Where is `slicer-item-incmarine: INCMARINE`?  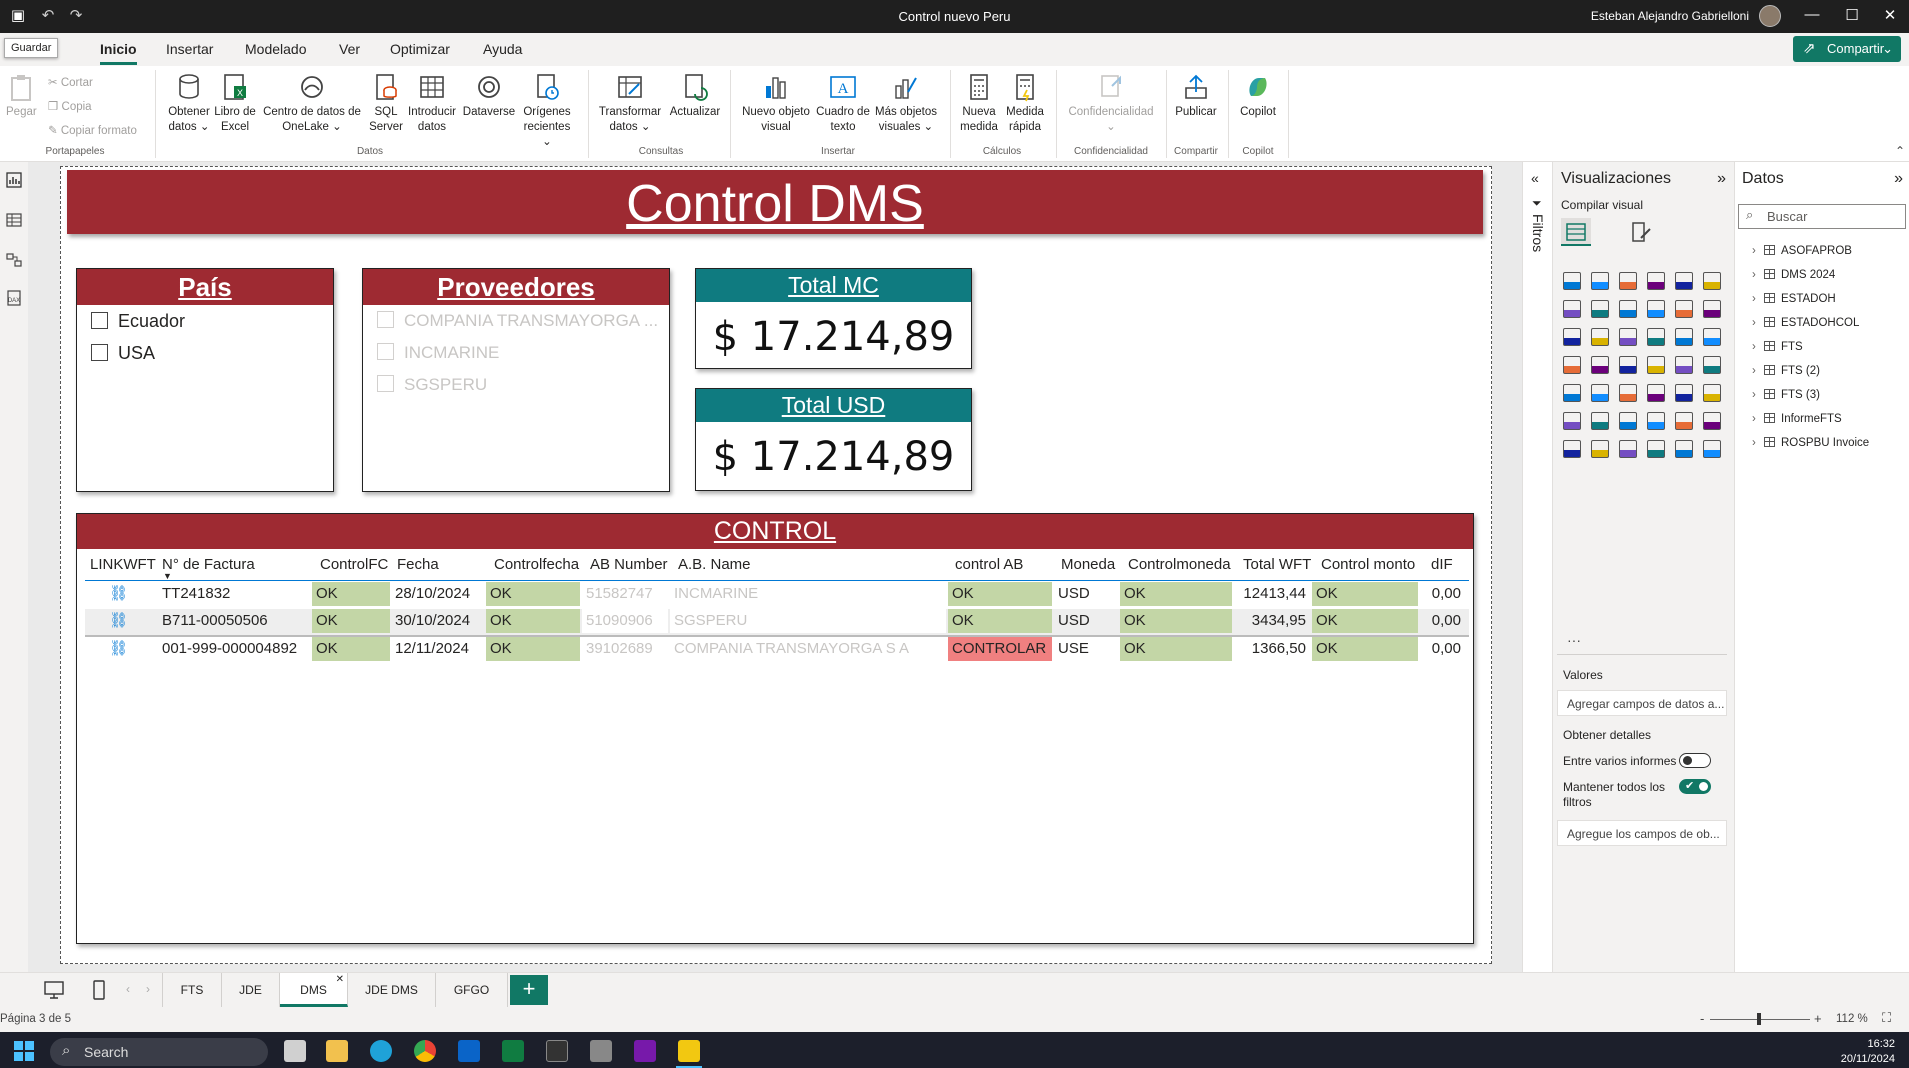
slicer-item-incmarine: INCMARINE is located at coordinates (438, 353).